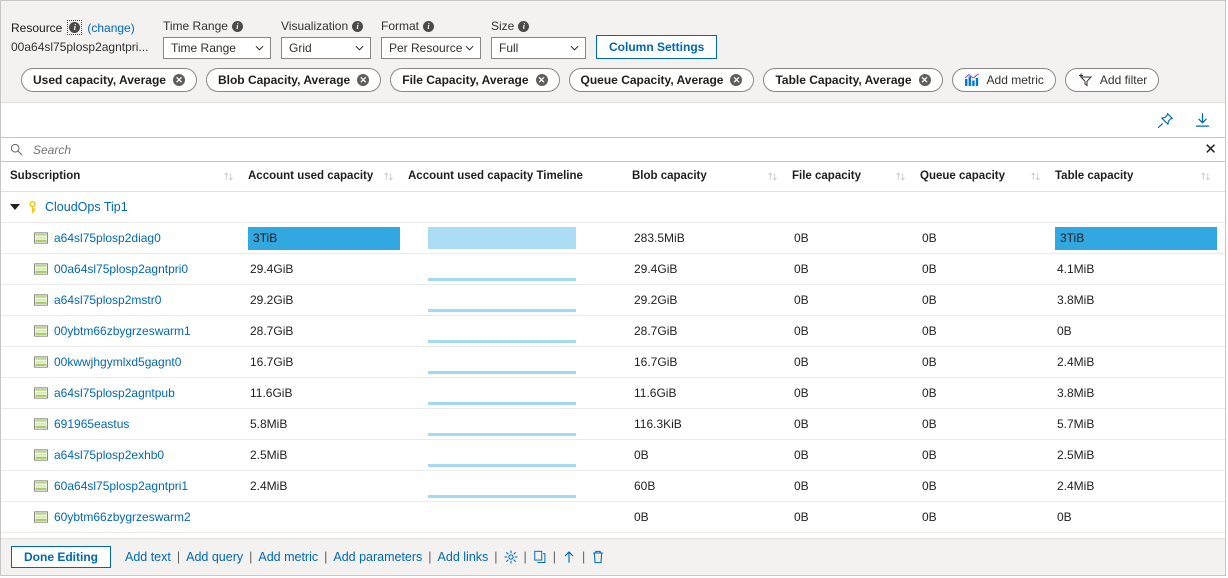  What do you see at coordinates (712, 177) in the screenshot?
I see `column-header-blob-capacity: Blob capacity` at bounding box center [712, 177].